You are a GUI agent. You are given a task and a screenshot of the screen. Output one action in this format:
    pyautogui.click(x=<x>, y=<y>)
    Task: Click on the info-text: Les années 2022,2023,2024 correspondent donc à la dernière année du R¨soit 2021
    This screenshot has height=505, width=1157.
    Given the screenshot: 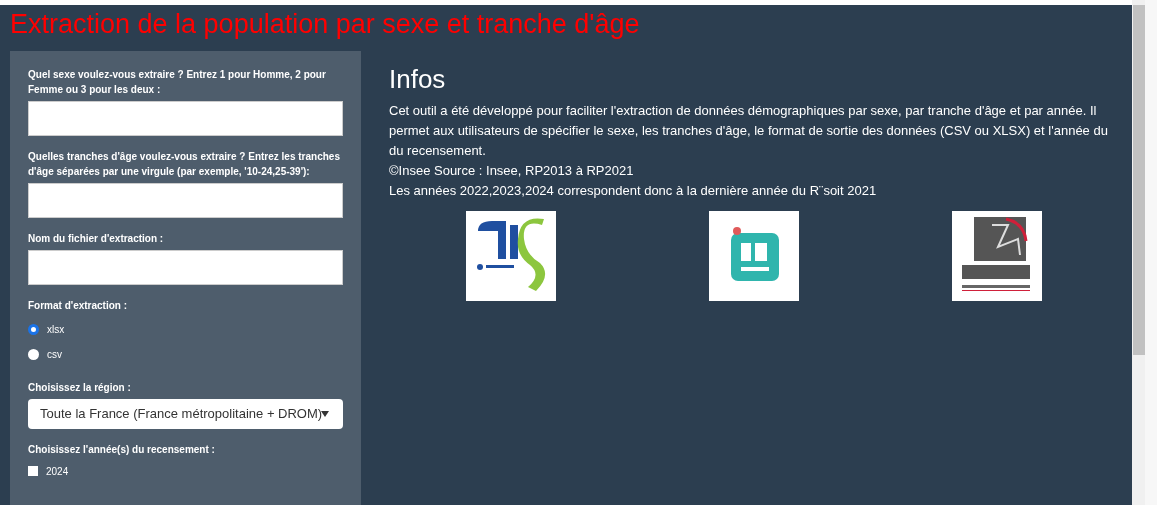 What is the action you would take?
    pyautogui.click(x=633, y=191)
    